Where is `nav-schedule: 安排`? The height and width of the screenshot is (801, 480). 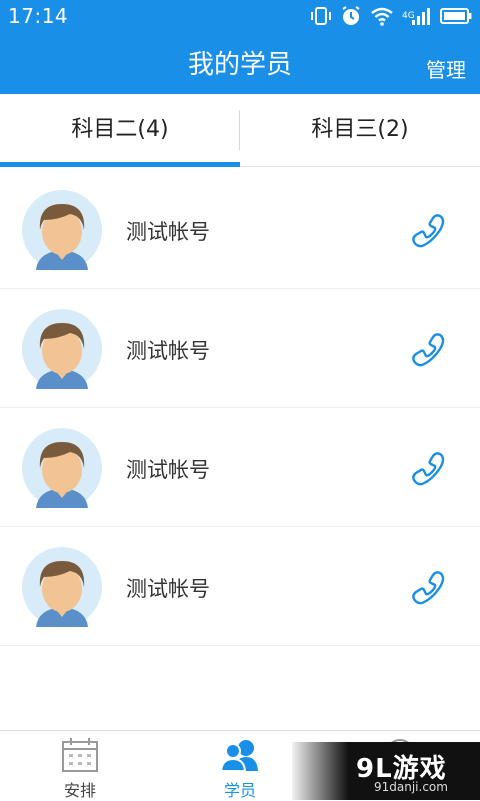
nav-schedule: 安排 is located at coordinates (80, 766).